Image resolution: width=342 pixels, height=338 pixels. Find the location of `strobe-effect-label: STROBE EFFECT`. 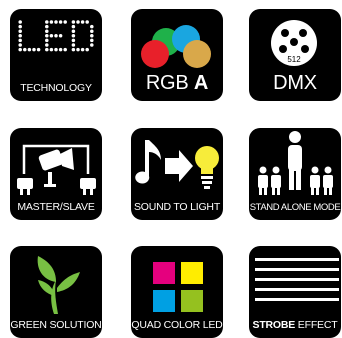

strobe-effect-label: STROBE EFFECT is located at coordinates (295, 325).